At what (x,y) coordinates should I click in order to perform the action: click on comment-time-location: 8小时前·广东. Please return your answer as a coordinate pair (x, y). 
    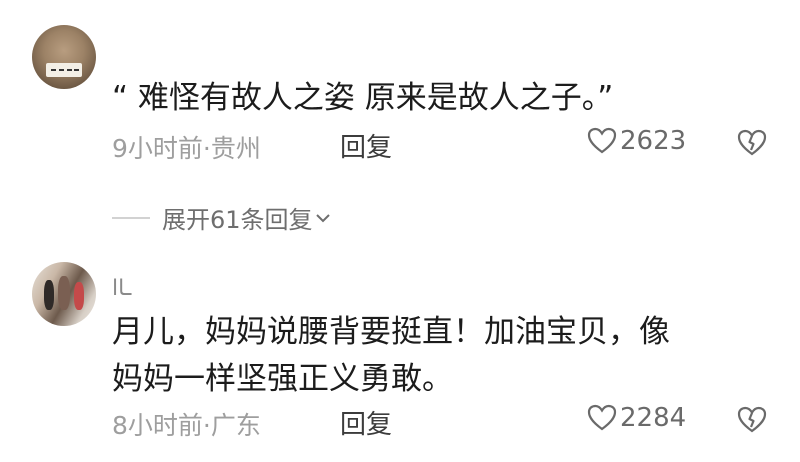
    Looking at the image, I should click on (186, 425).